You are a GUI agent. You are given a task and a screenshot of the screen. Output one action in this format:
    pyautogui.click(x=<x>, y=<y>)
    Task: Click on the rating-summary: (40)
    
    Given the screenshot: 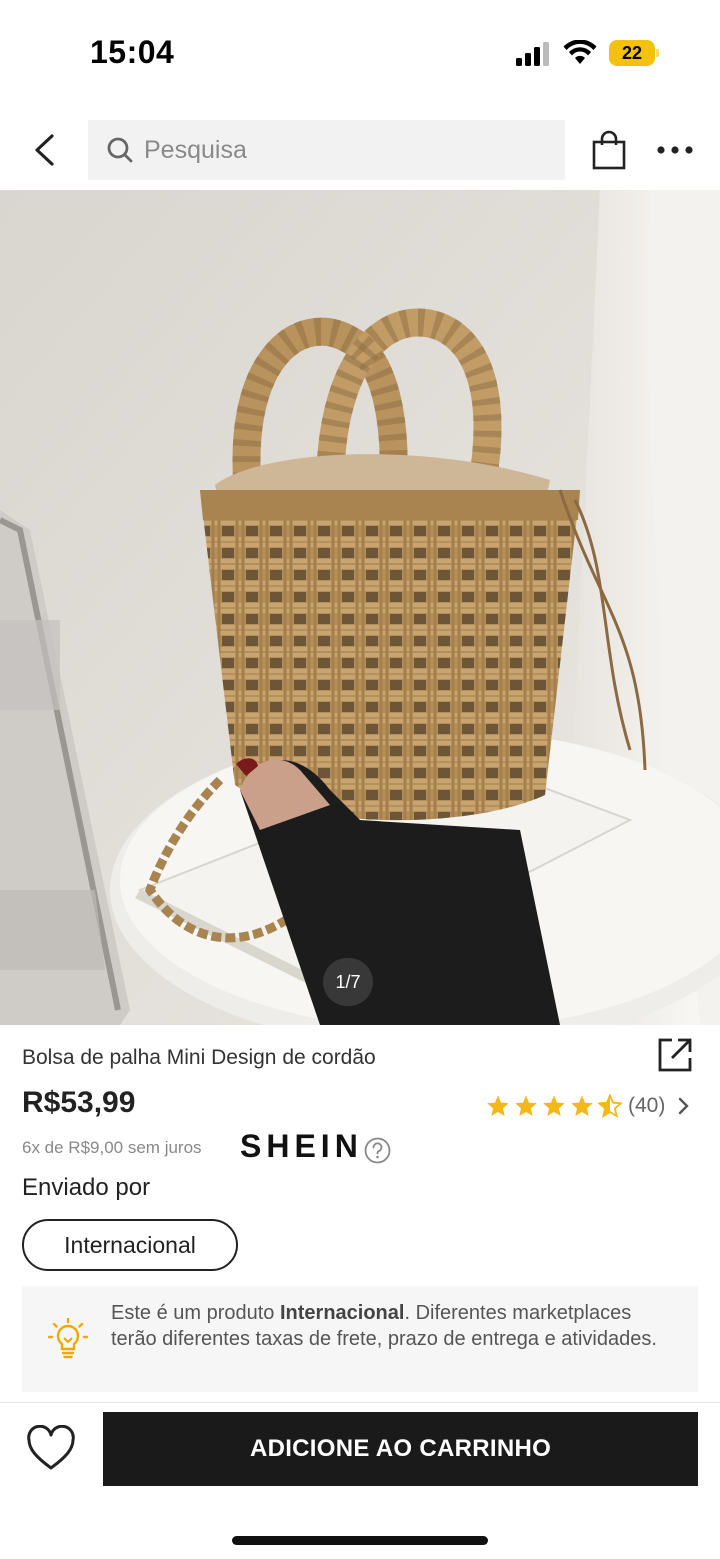 What is the action you would take?
    pyautogui.click(x=588, y=1106)
    